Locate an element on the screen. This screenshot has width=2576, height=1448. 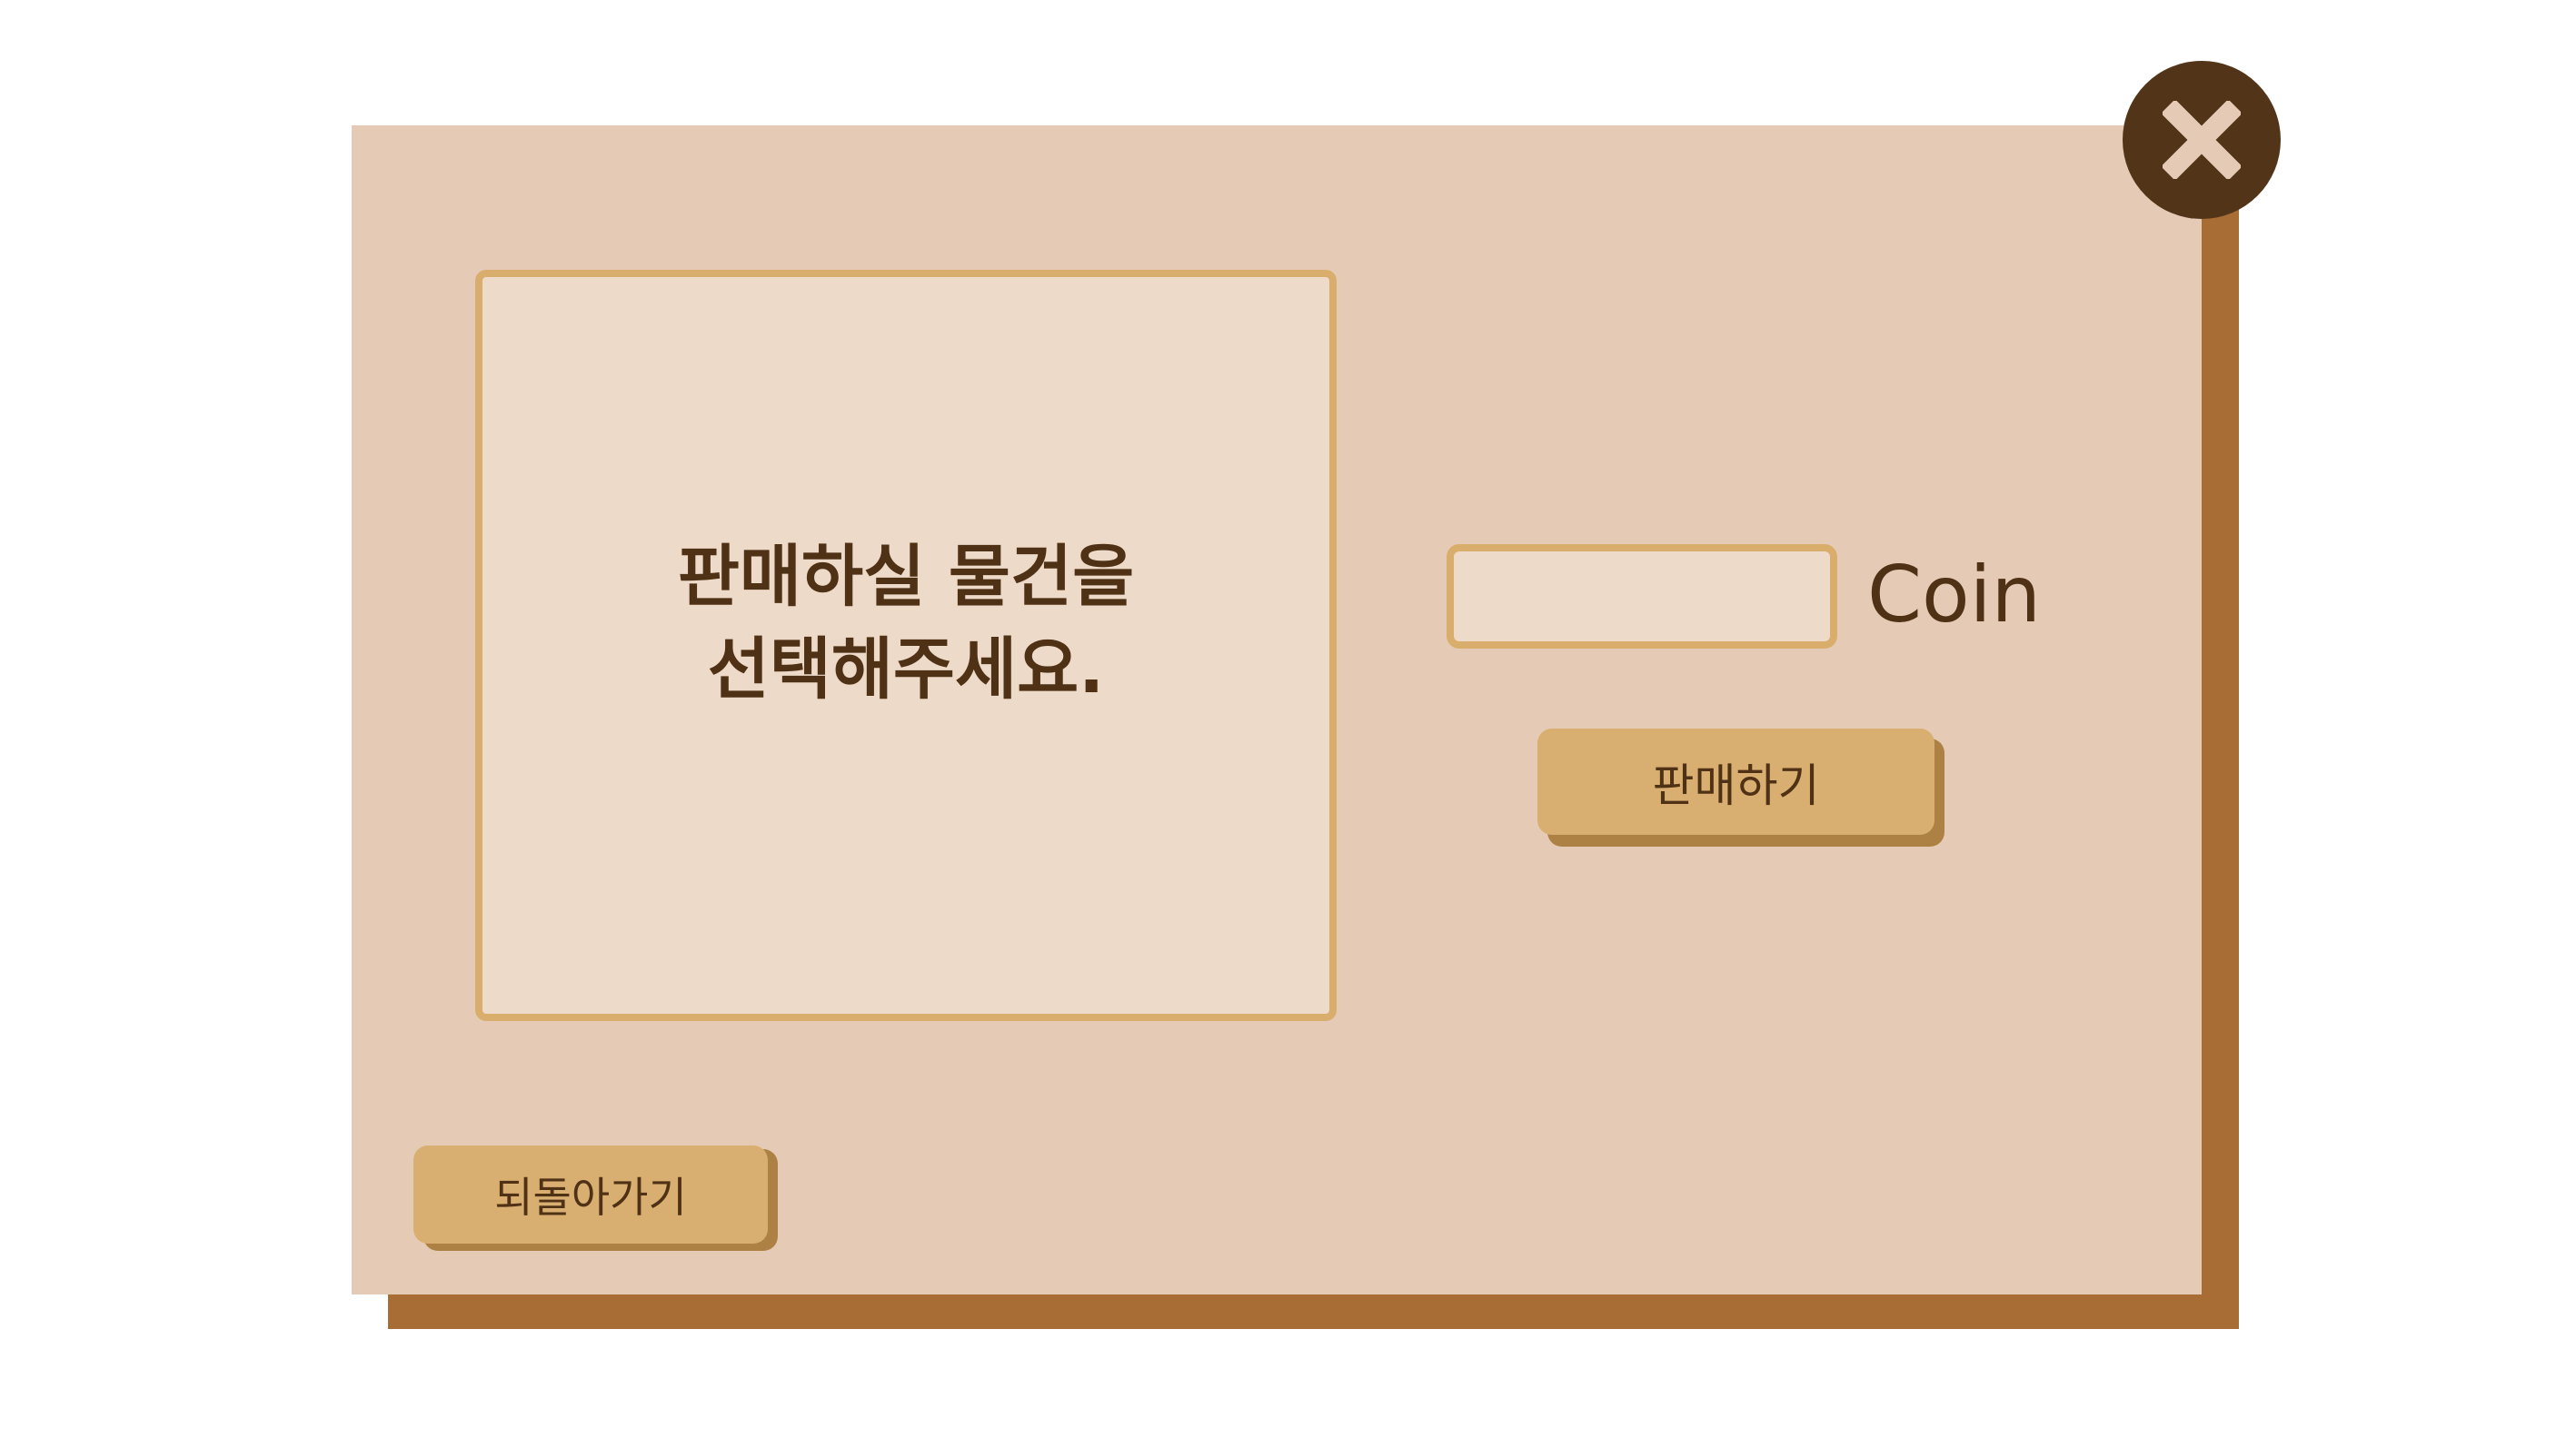
close-x-icon is located at coordinates (2202, 140).